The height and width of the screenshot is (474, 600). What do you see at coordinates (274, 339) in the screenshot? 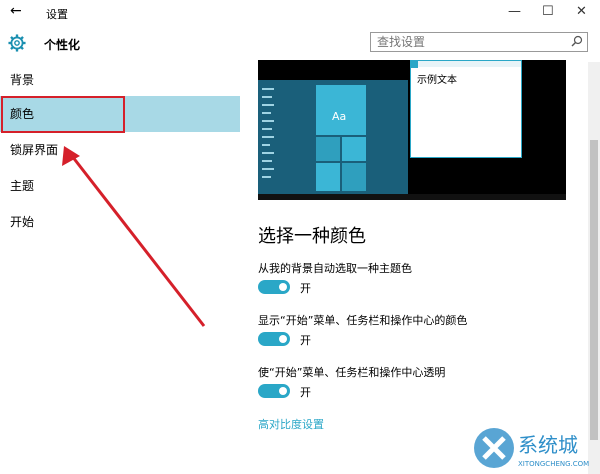
I see `show-color-toggle` at bounding box center [274, 339].